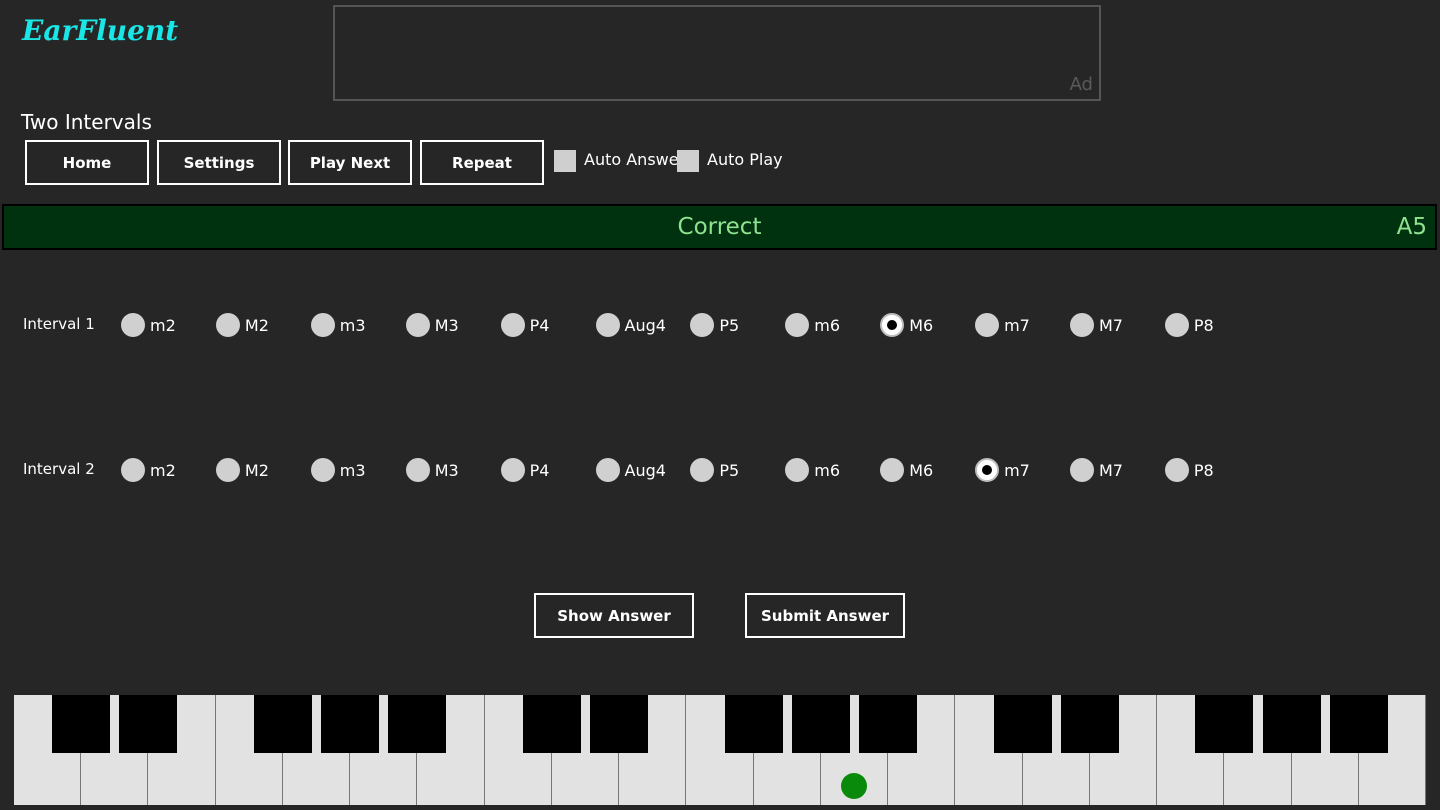 This screenshot has width=1440, height=810. What do you see at coordinates (635, 159) in the screenshot?
I see `auto-answer-label: Auto Answer` at bounding box center [635, 159].